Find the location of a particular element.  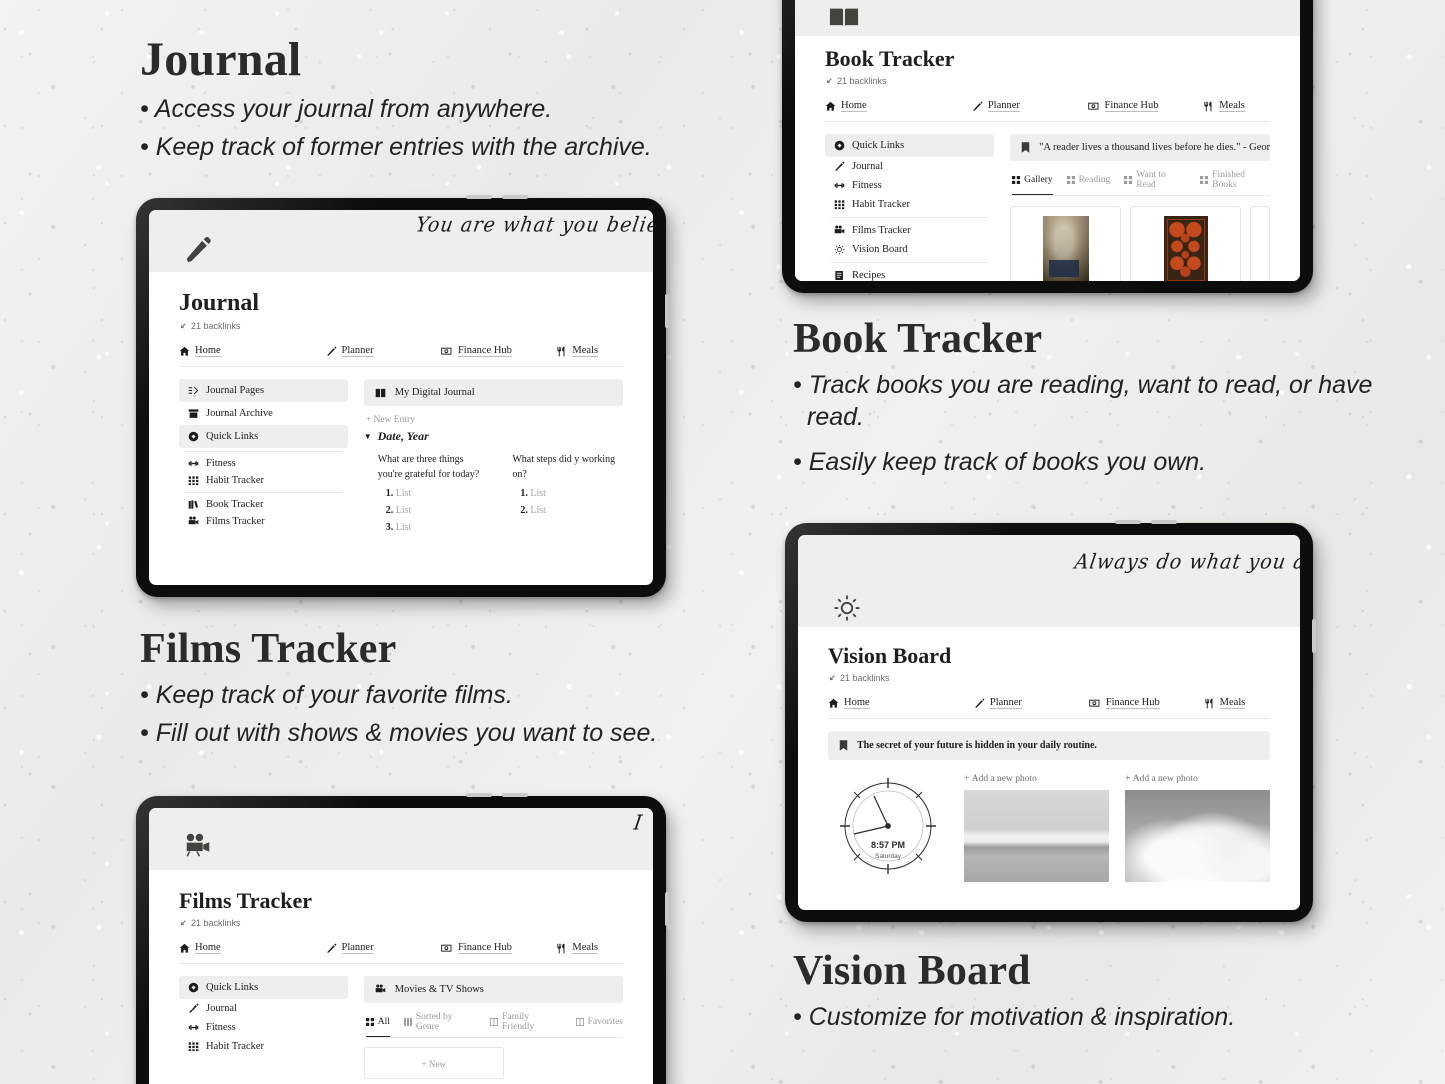

film-icon is located at coordinates (193, 521).